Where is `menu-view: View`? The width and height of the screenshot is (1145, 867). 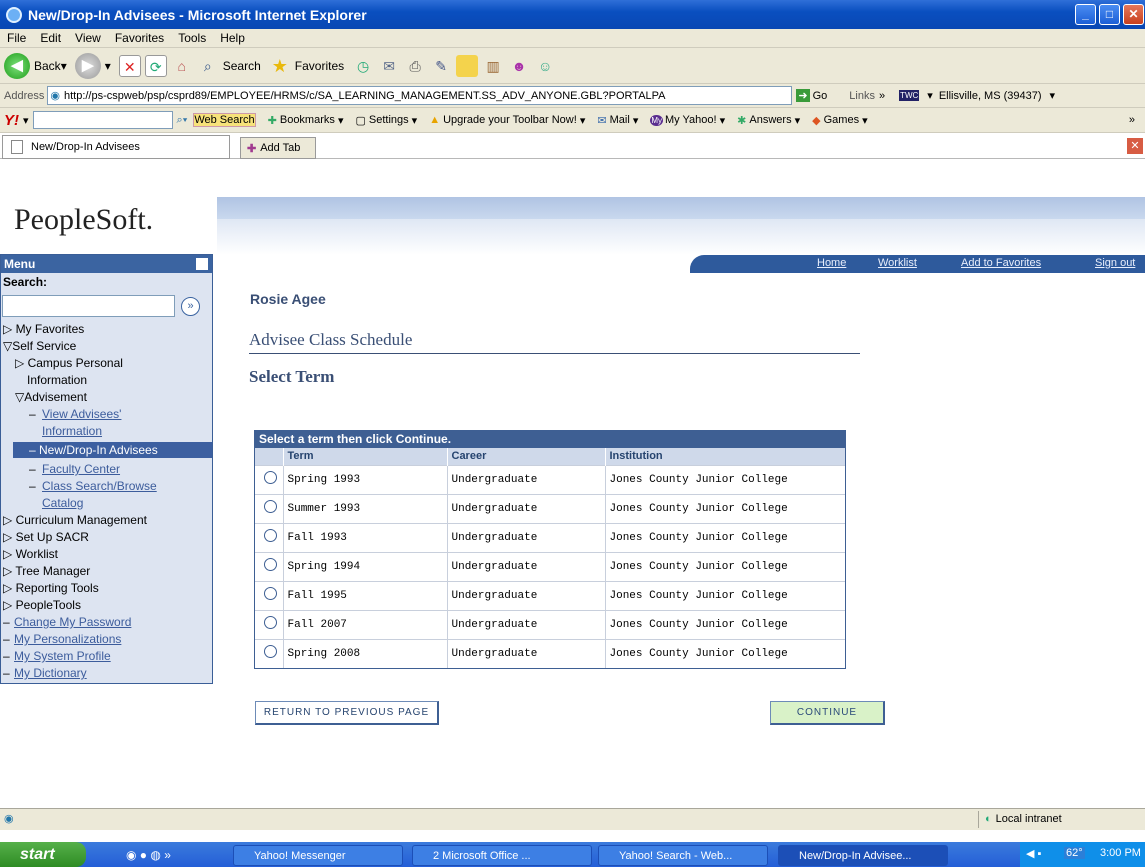
menu-view: View is located at coordinates (88, 38).